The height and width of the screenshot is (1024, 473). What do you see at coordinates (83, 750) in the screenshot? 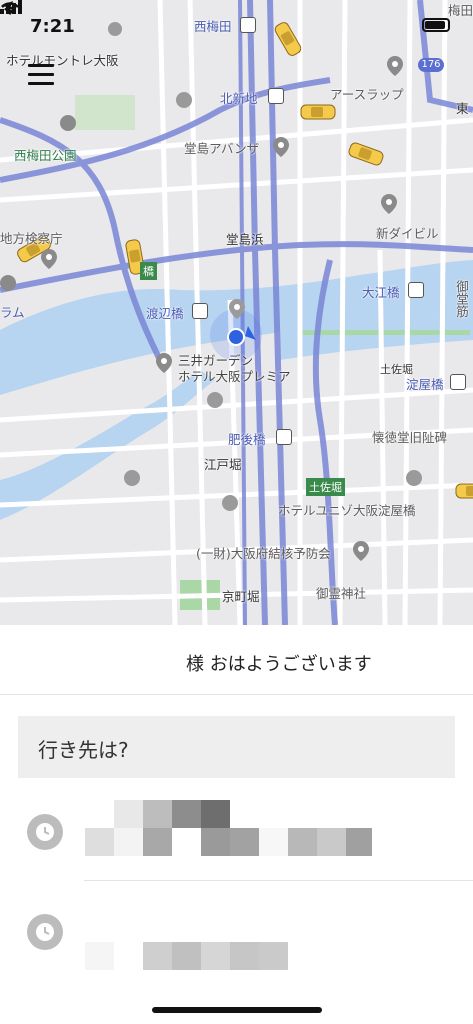
I see `search-placeholder: 行き先は?` at bounding box center [83, 750].